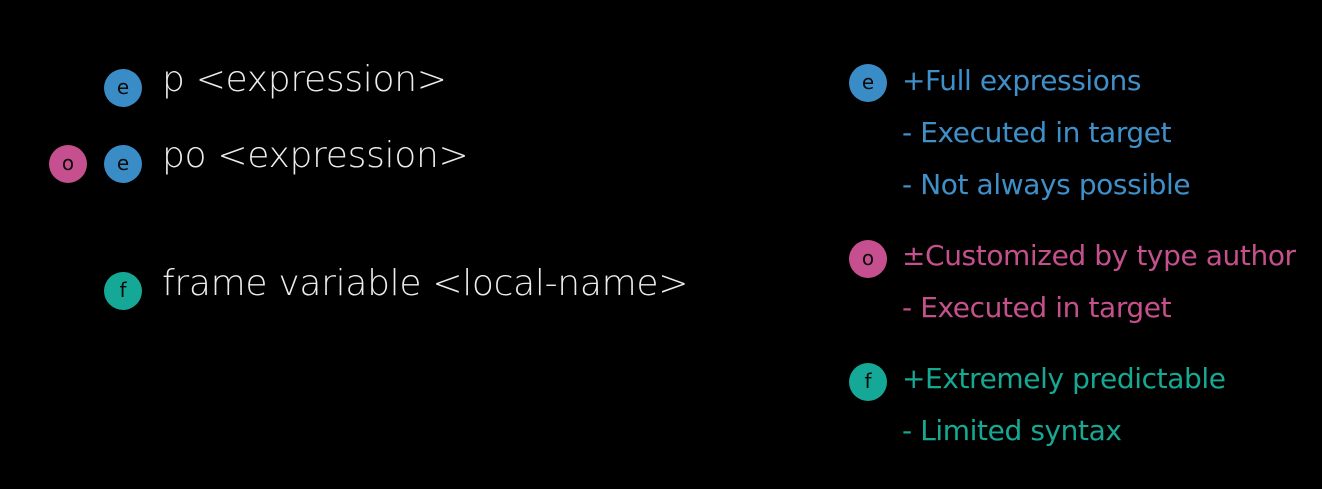 This screenshot has width=1322, height=489. What do you see at coordinates (1064, 378) in the screenshot?
I see `frame-note-line: +Extremely predictable` at bounding box center [1064, 378].